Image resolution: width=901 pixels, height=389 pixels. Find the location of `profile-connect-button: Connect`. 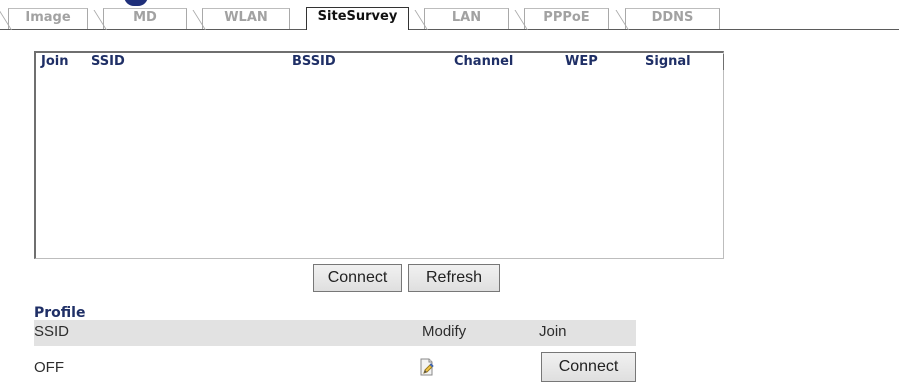

profile-connect-button: Connect is located at coordinates (588, 367).